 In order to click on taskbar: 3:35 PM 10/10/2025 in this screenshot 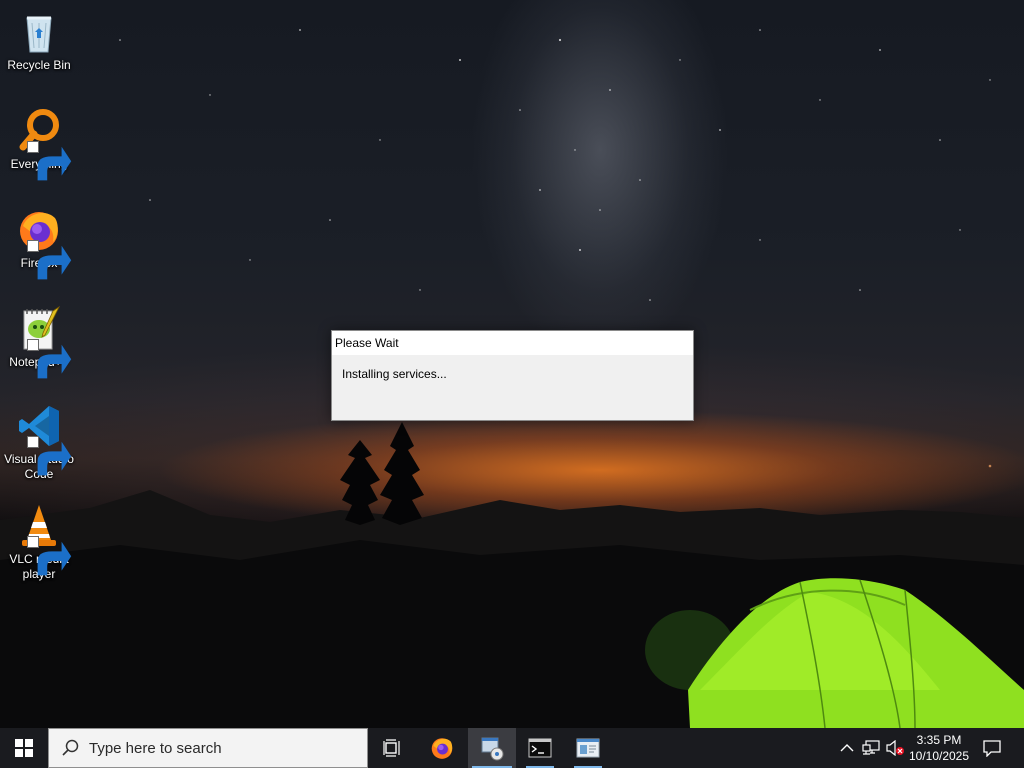, I will do `click(512, 748)`.